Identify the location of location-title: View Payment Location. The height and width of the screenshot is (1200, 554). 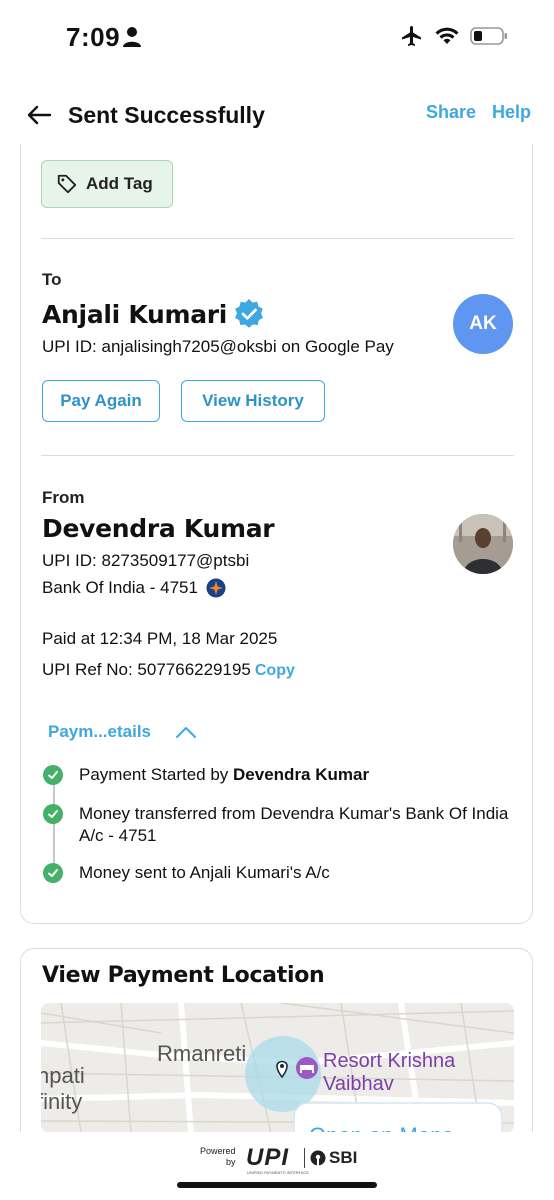
(183, 975).